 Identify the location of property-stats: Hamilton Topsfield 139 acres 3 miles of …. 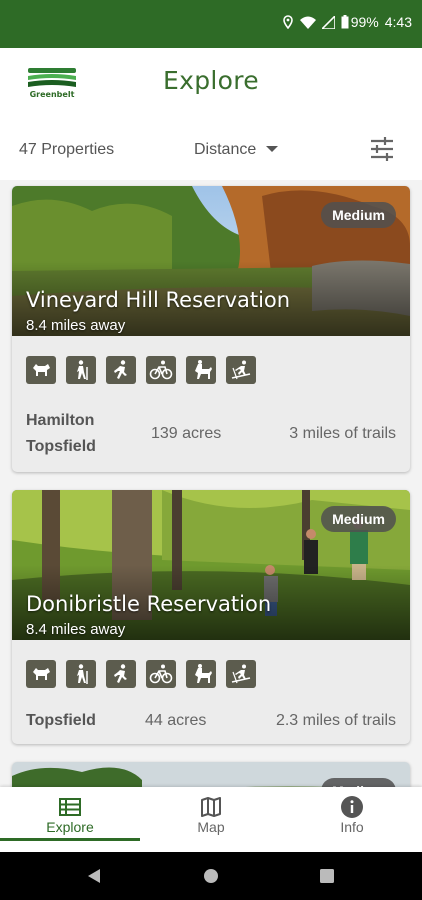
(211, 434).